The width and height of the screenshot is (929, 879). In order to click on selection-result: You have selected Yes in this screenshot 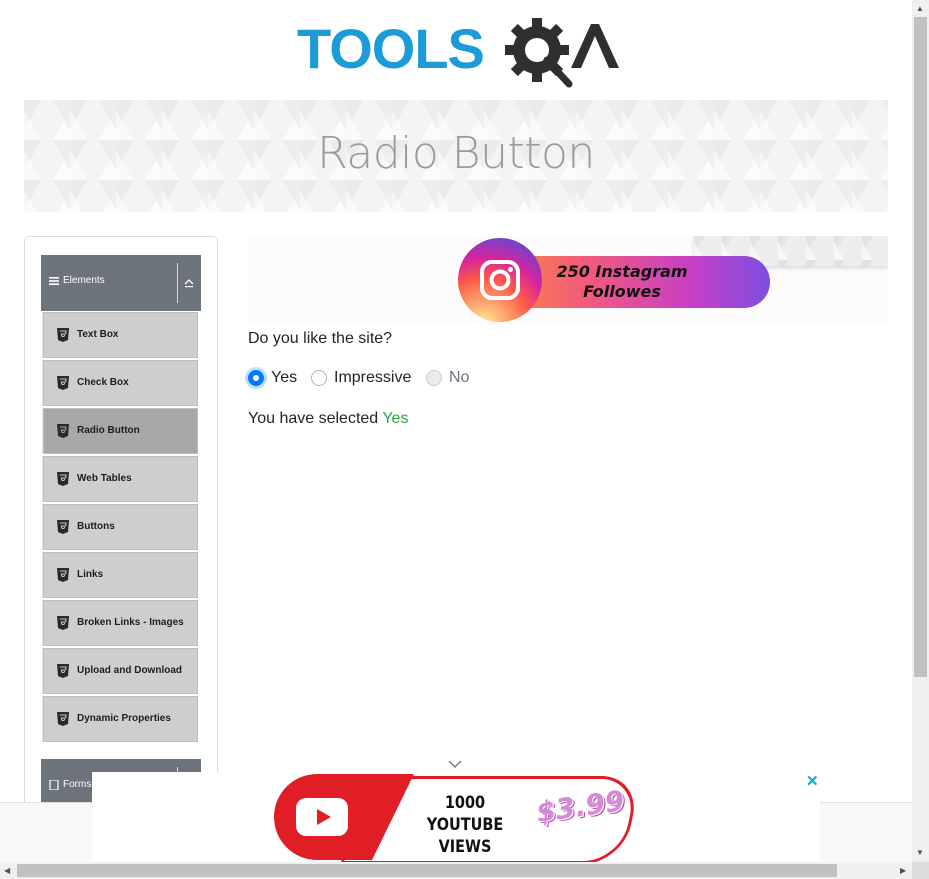, I will do `click(328, 419)`.